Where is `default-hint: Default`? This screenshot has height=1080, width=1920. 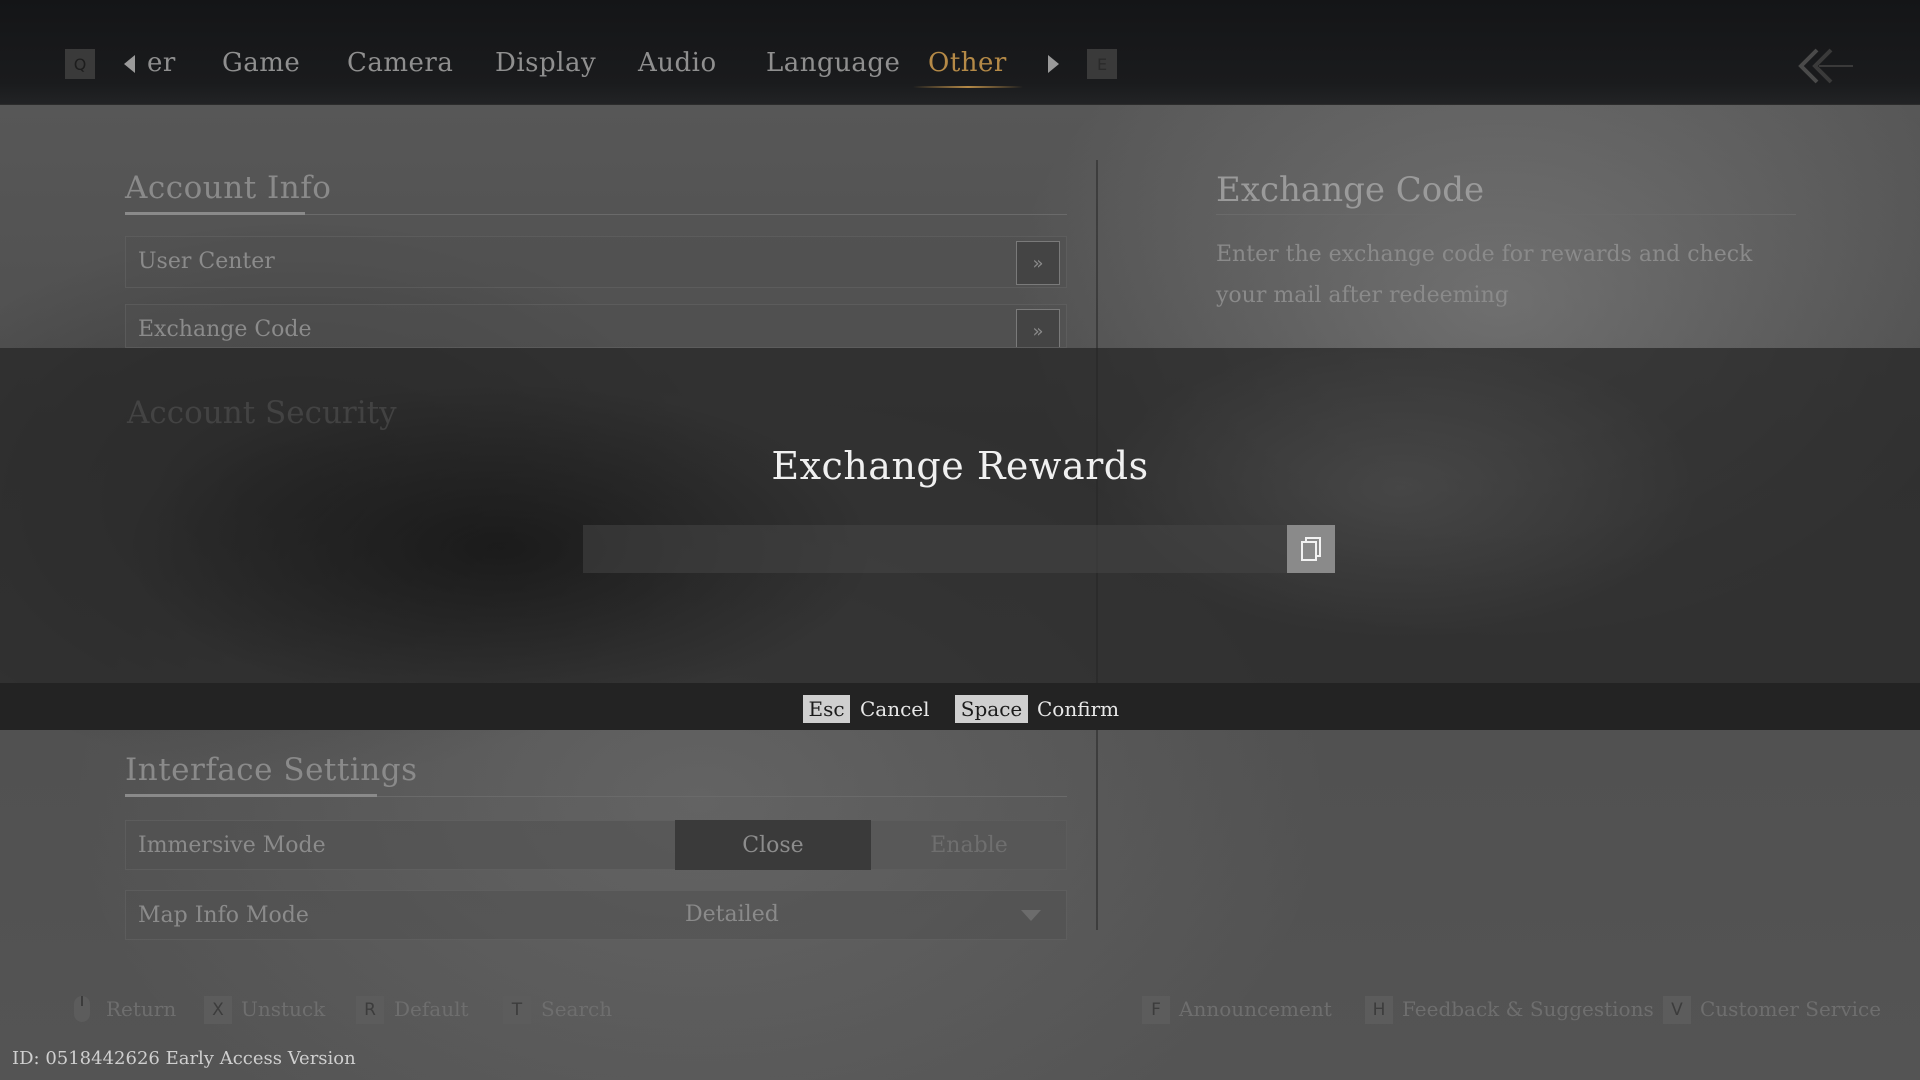 default-hint: Default is located at coordinates (431, 1009).